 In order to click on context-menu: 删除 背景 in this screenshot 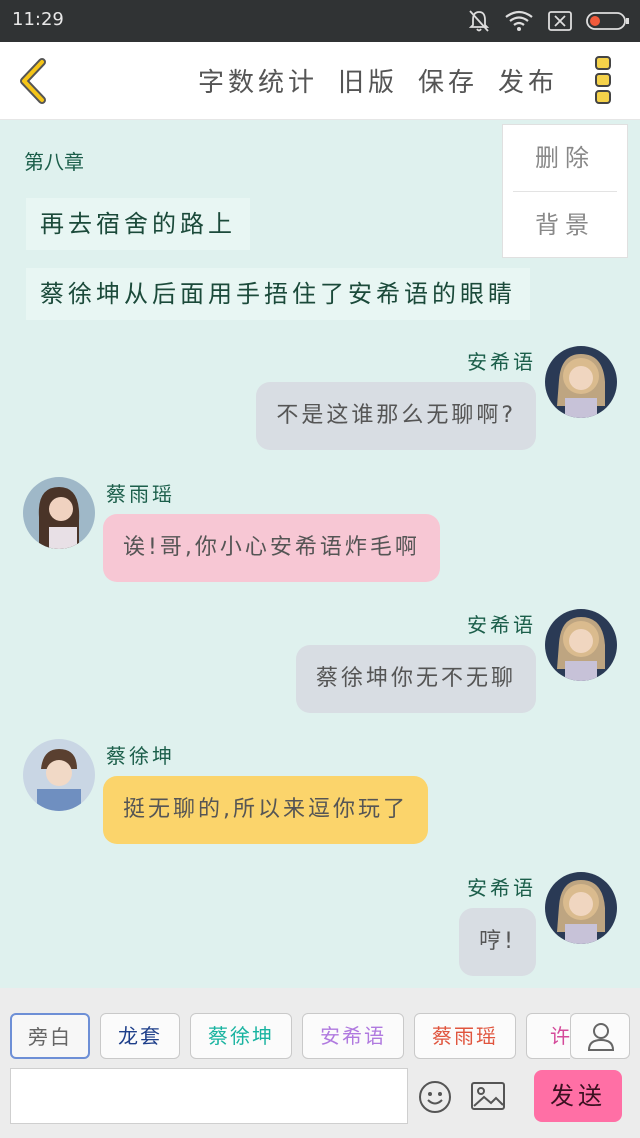, I will do `click(565, 191)`.